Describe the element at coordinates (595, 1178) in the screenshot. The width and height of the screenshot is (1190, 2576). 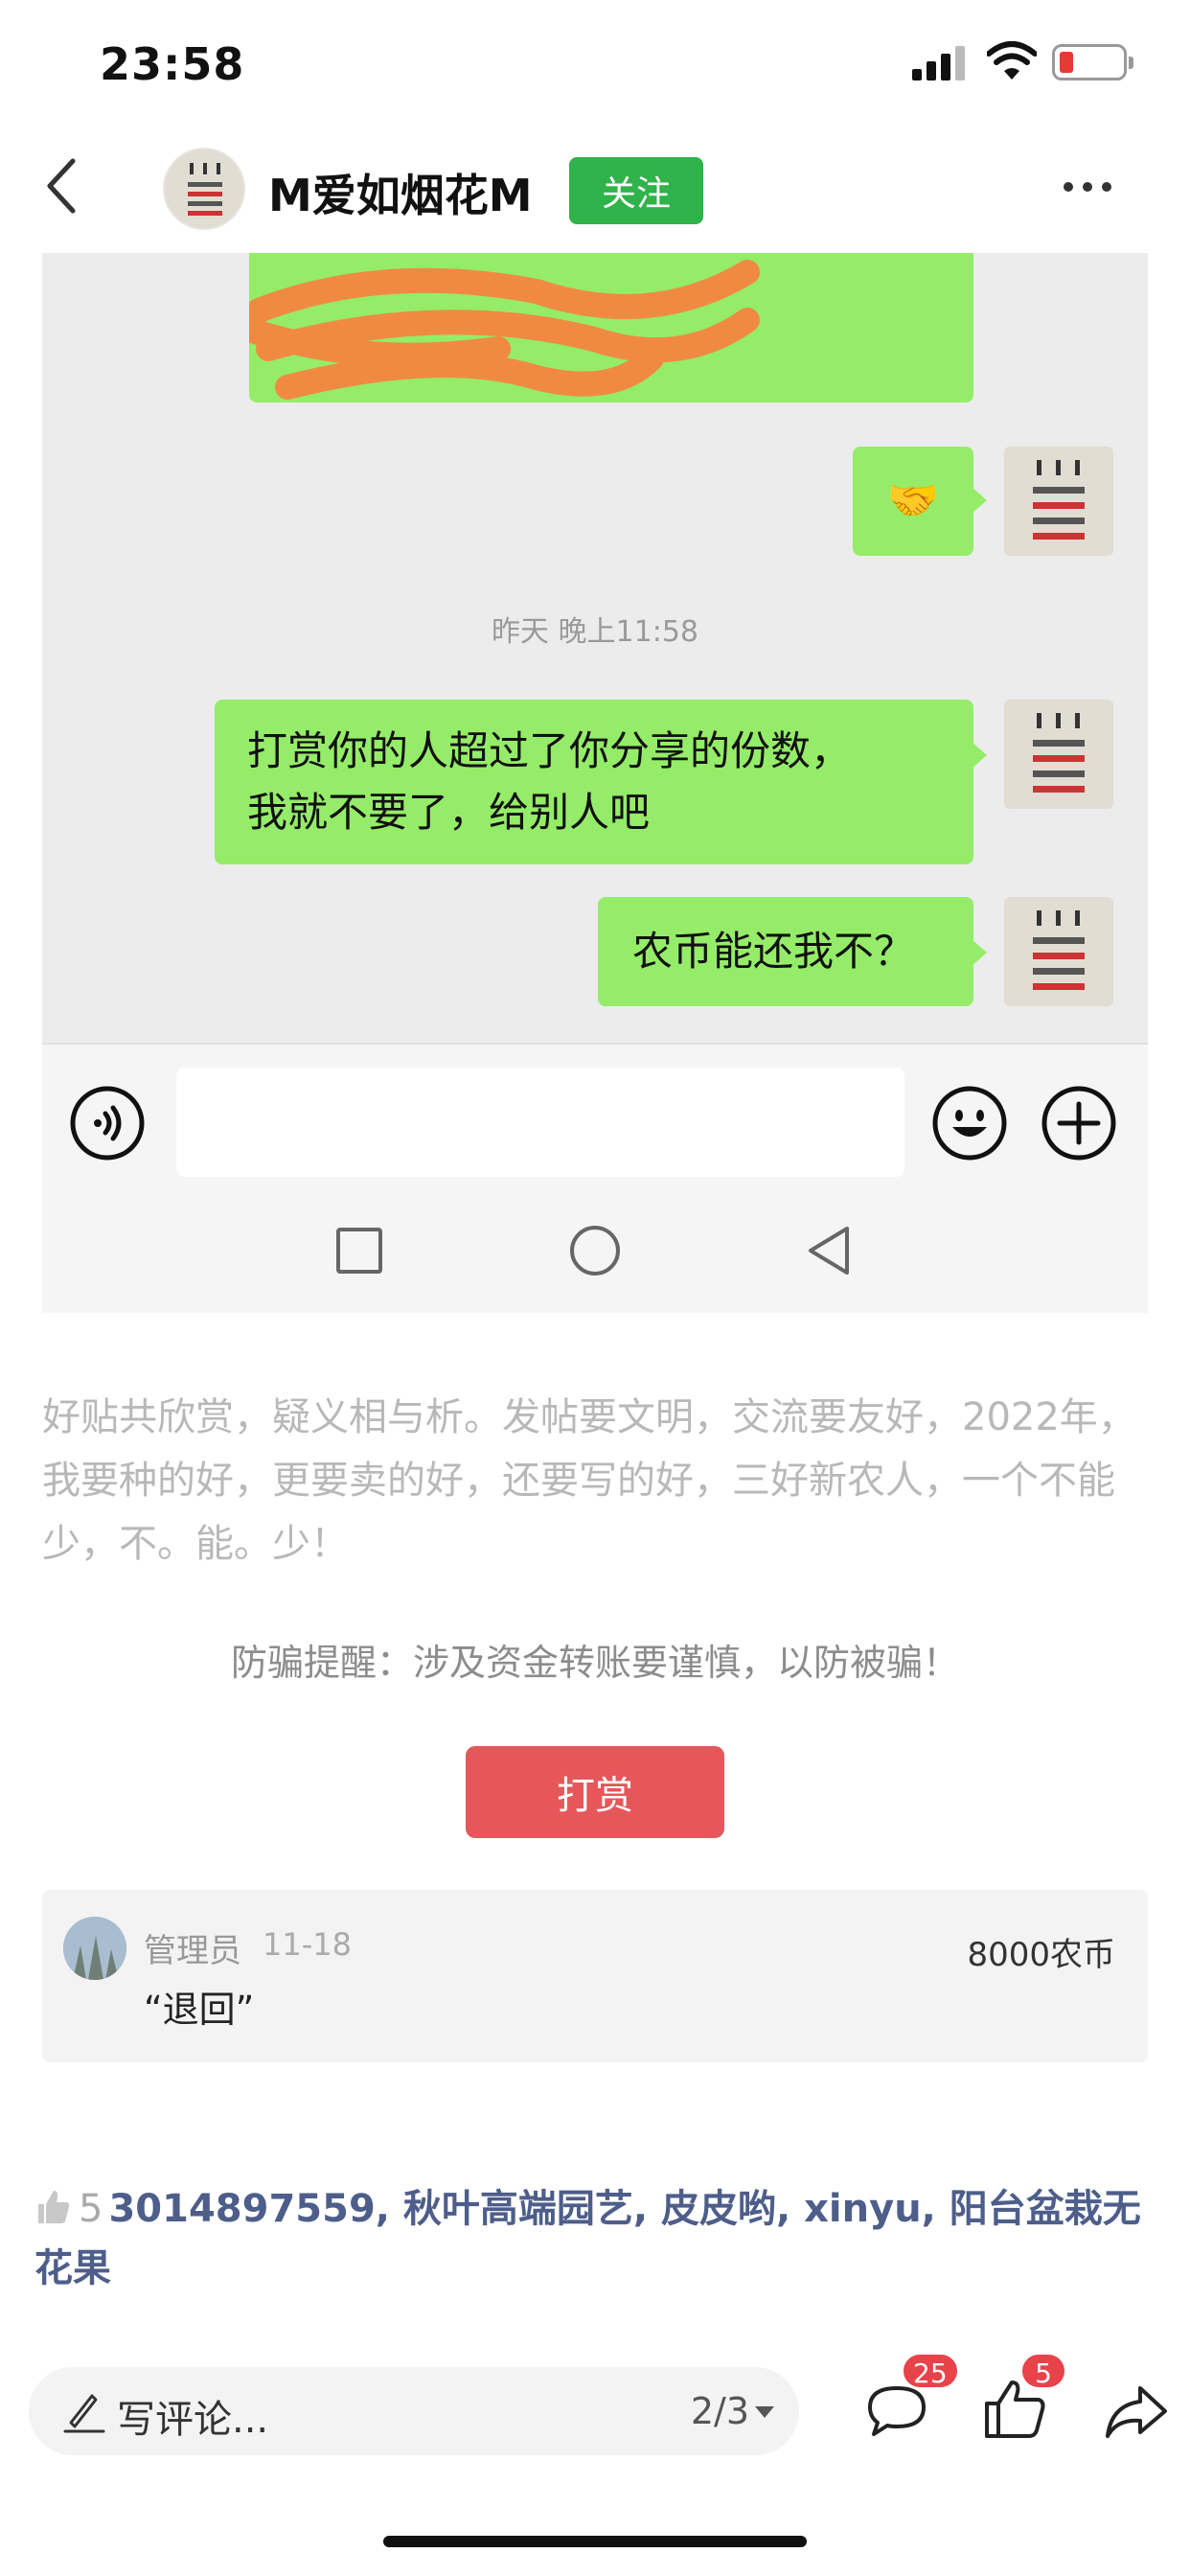
I see `chat-input-bar` at that location.